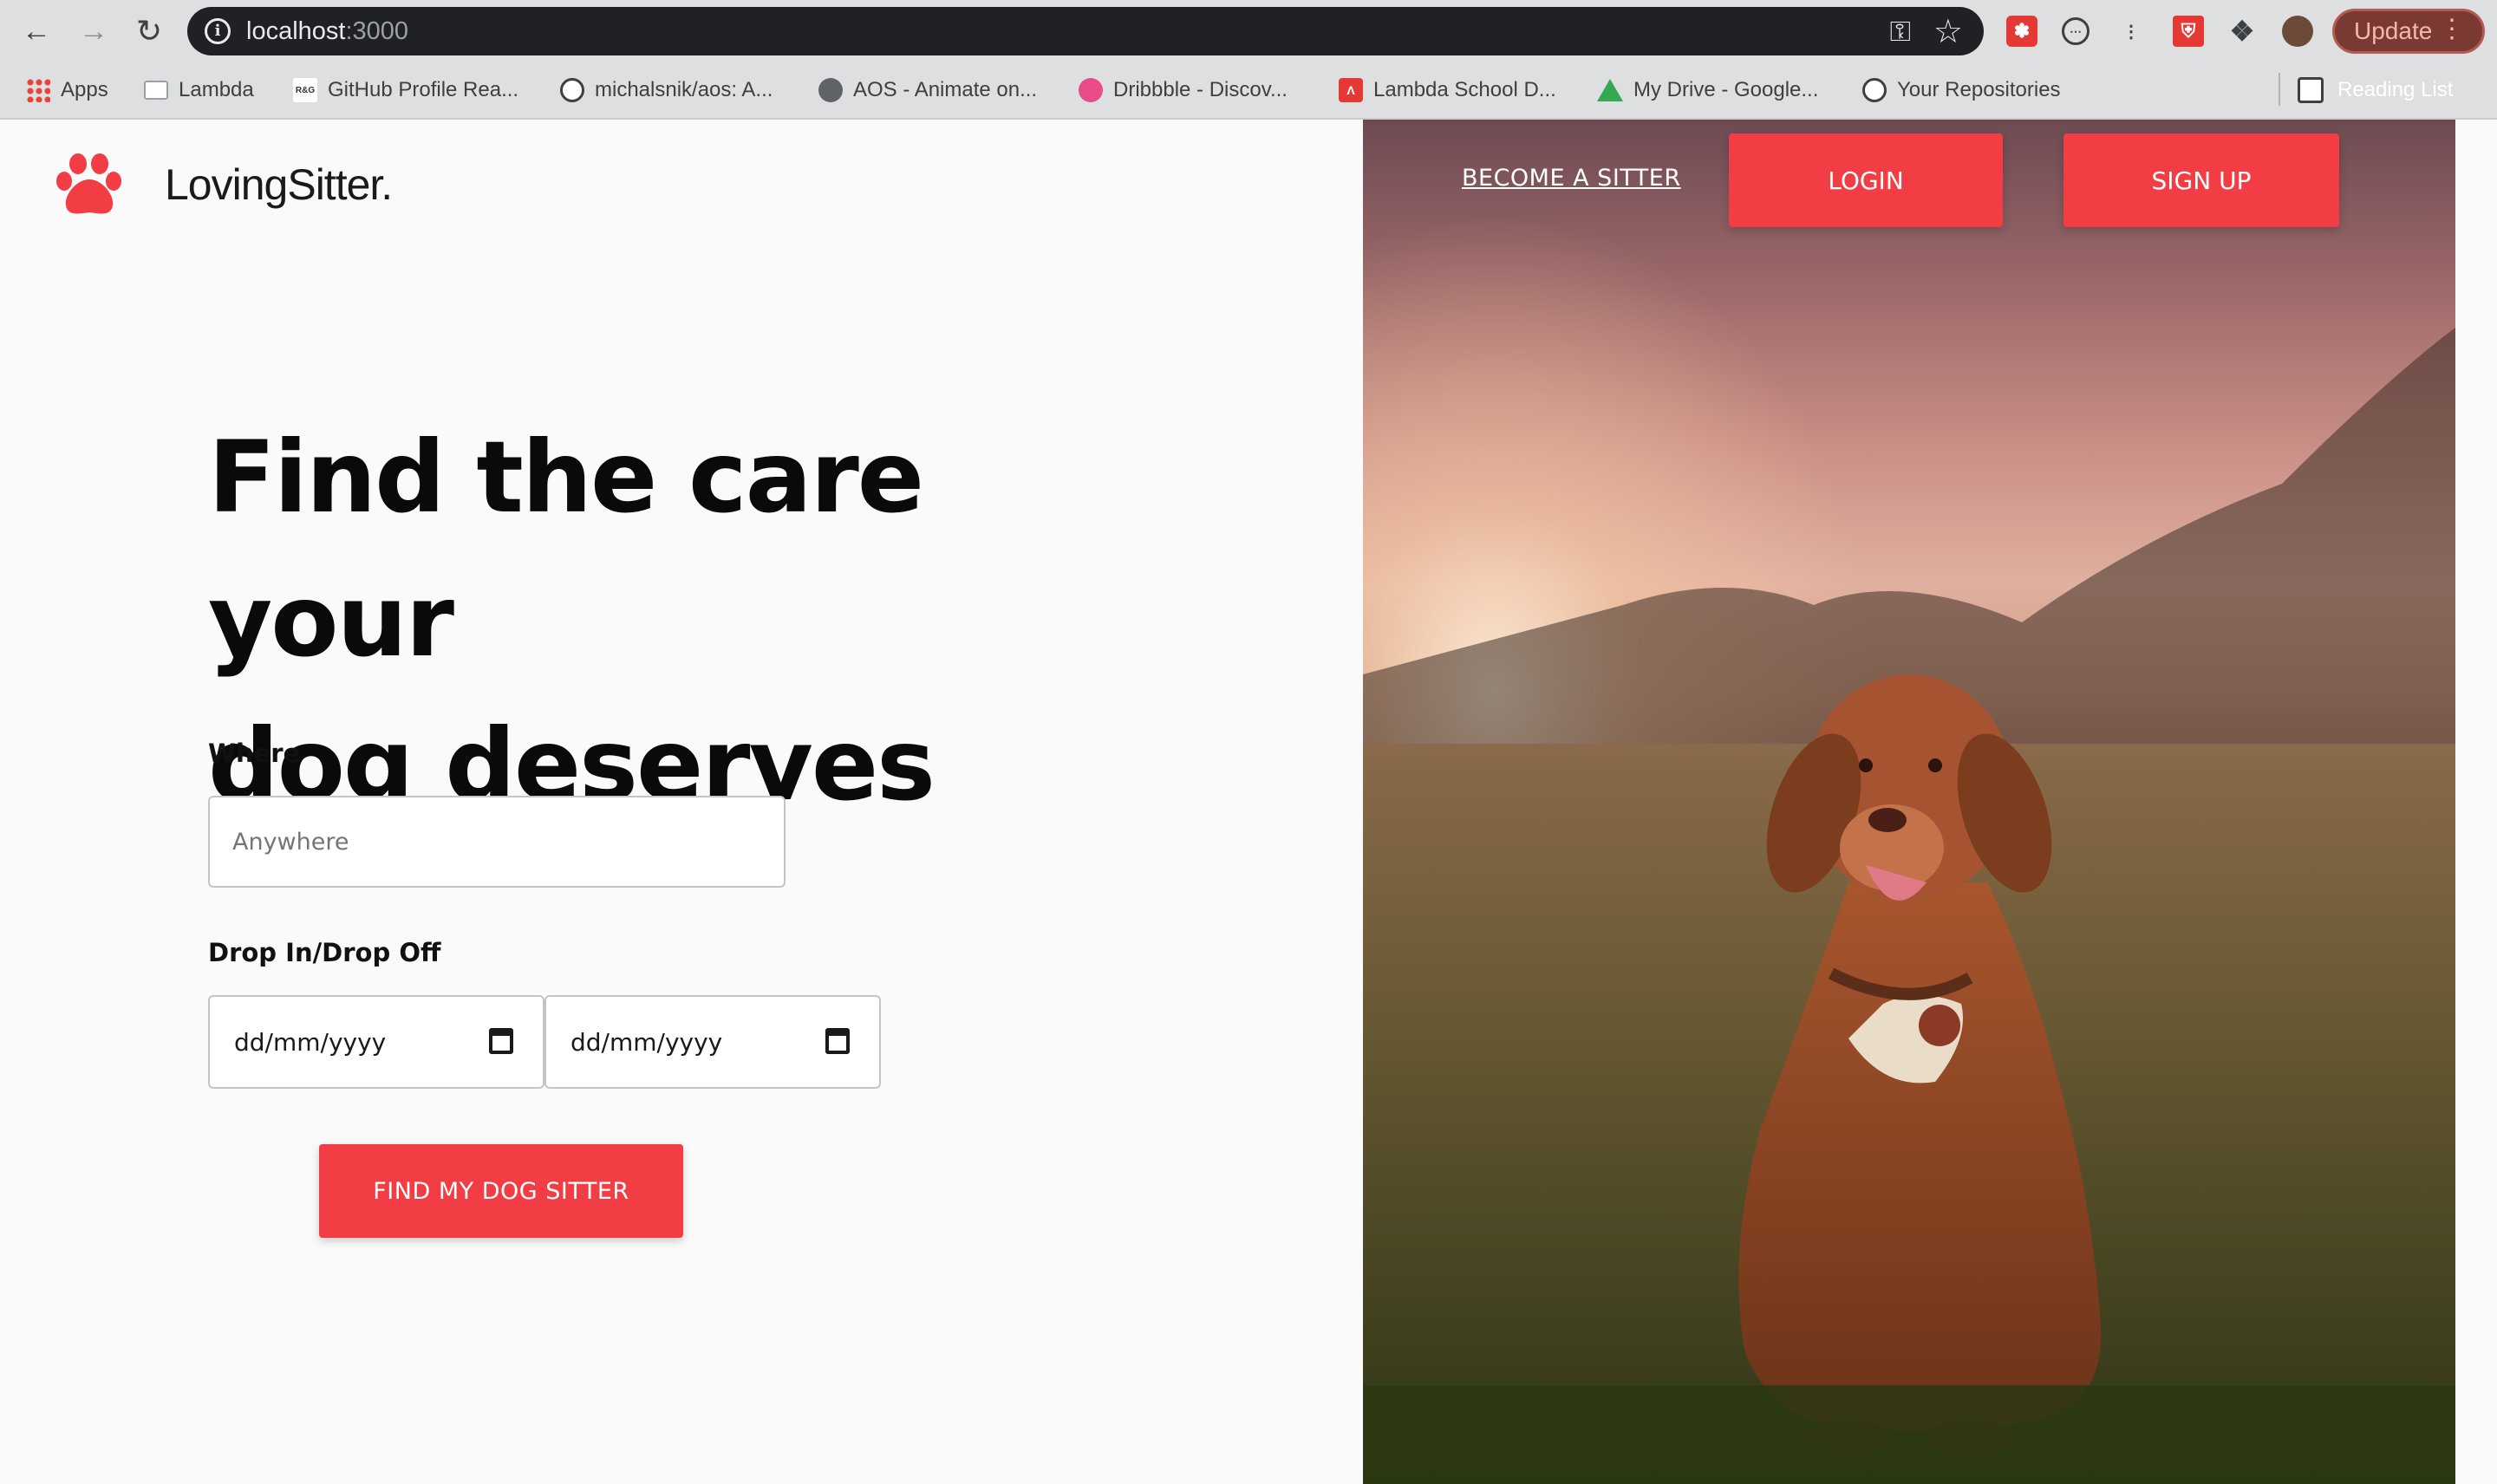 The height and width of the screenshot is (1484, 2497). What do you see at coordinates (156, 90) in the screenshot?
I see `folder-icon` at bounding box center [156, 90].